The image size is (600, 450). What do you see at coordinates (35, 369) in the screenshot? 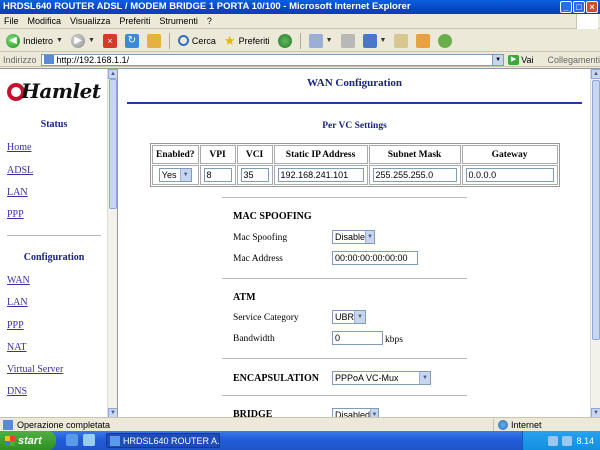
I see `nav-config-virtual-server: Virtual Server` at bounding box center [35, 369].